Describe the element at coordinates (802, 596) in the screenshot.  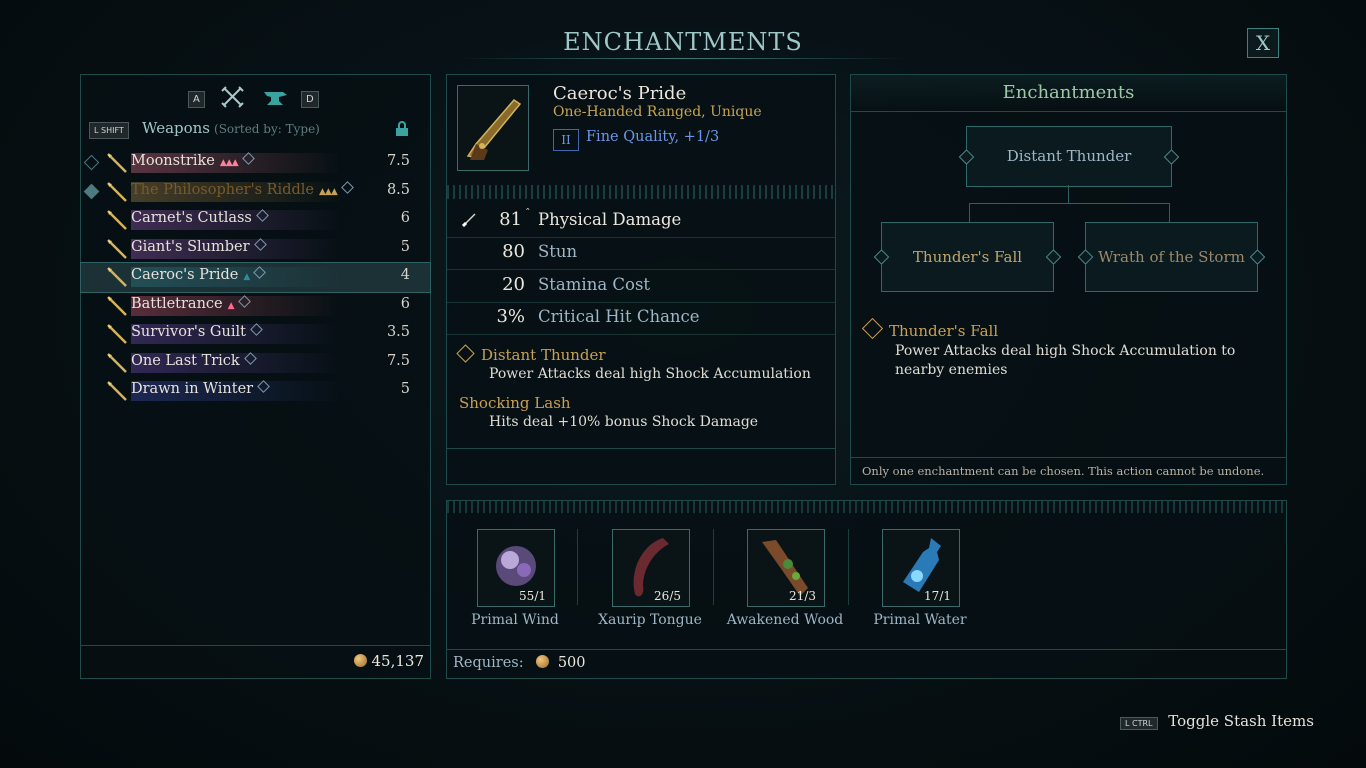
I see `material-count: 21/3` at that location.